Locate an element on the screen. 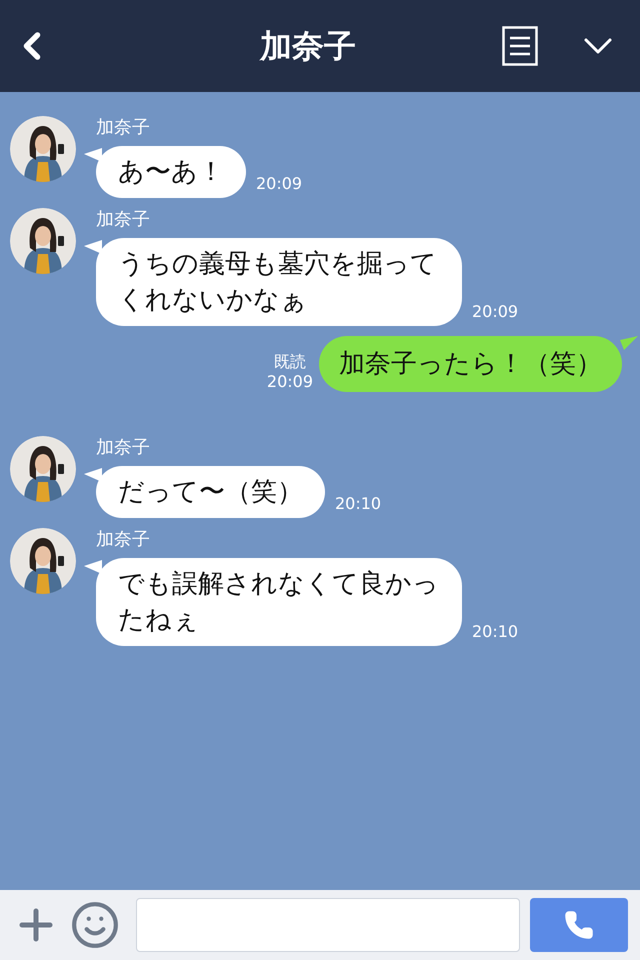  message-bubble: あ〜あ！ is located at coordinates (171, 172).